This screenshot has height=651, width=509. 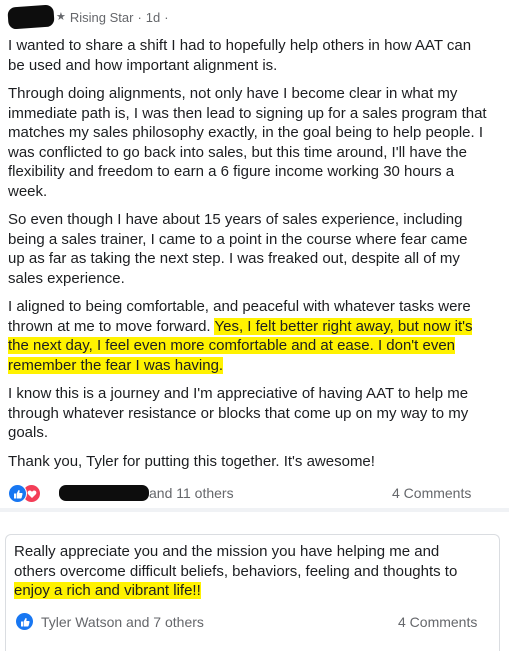 I want to click on post-meta: ★ Rising Star · 1d ·, so click(x=112, y=17).